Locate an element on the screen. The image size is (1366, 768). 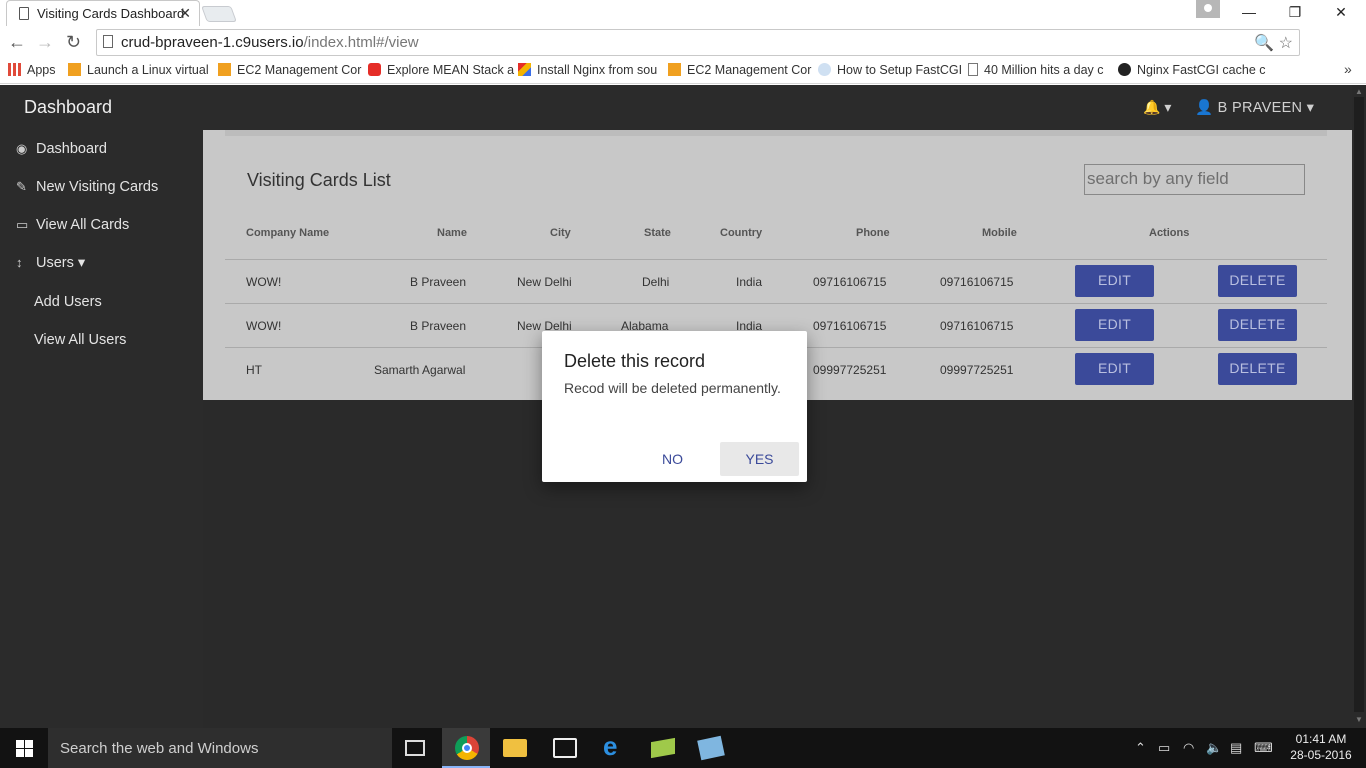
volume-muted-icon: 🔈 is located at coordinates (1214, 748).